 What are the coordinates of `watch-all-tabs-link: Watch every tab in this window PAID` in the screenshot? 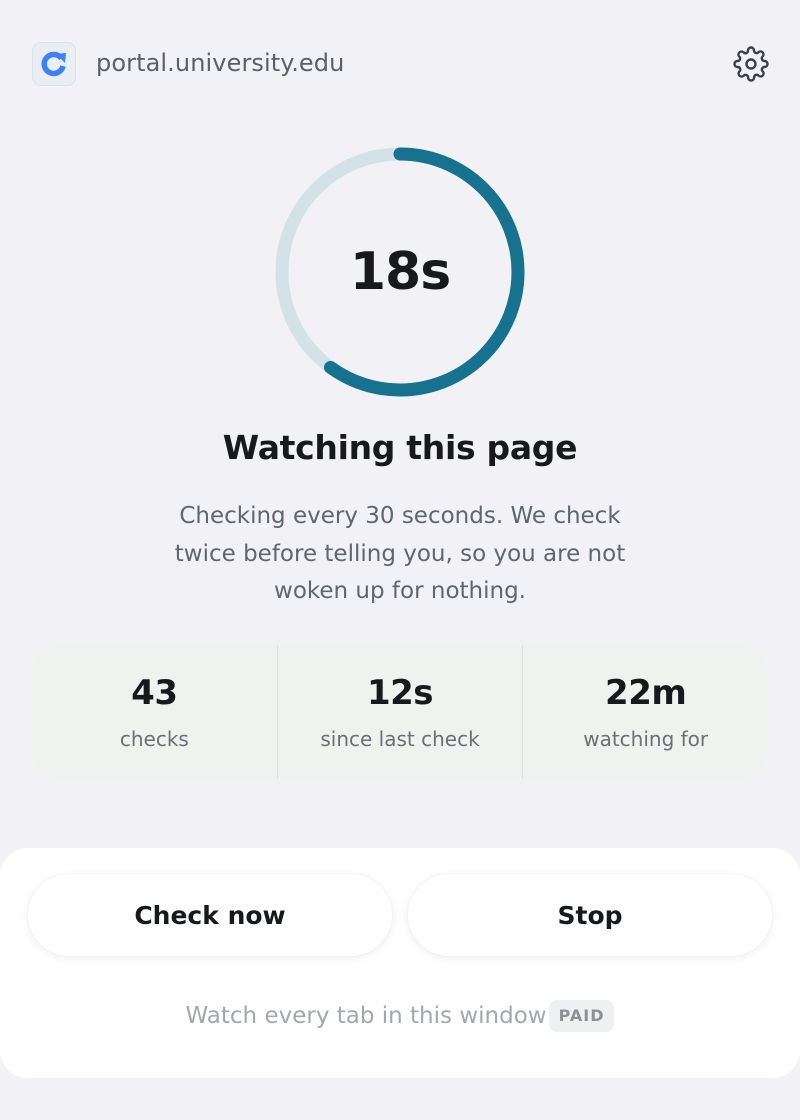 It's located at (400, 1016).